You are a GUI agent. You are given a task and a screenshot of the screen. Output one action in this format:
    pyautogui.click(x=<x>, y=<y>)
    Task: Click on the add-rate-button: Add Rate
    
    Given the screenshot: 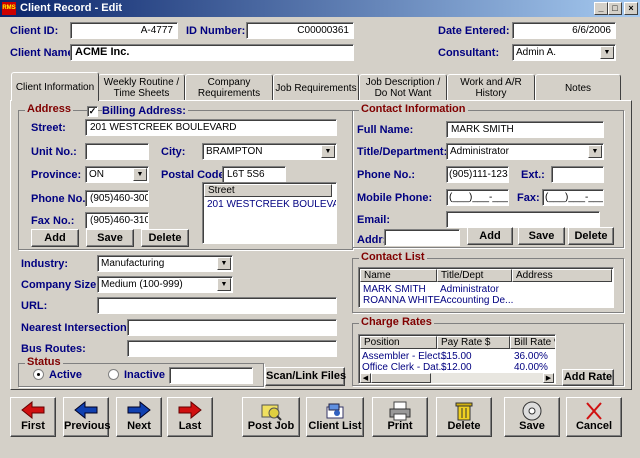 What is the action you would take?
    pyautogui.click(x=588, y=377)
    